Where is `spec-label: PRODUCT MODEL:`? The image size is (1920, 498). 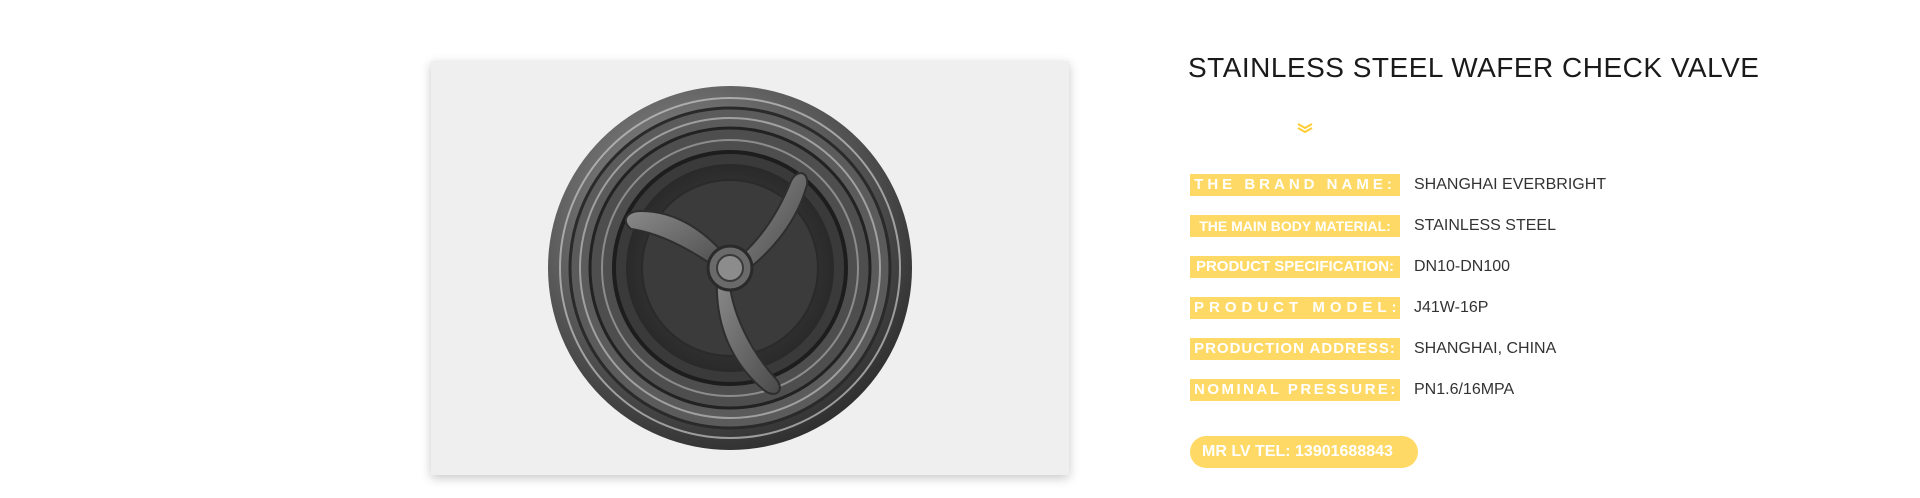
spec-label: PRODUCT MODEL: is located at coordinates (1295, 308).